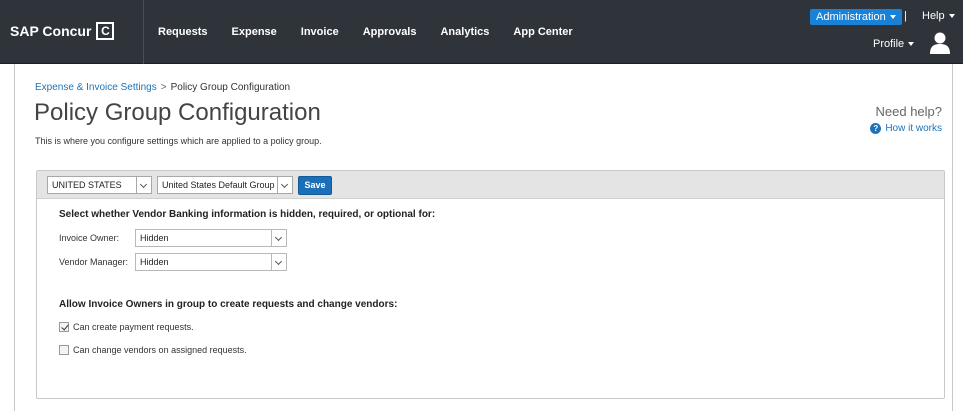  What do you see at coordinates (876, 128) in the screenshot?
I see `question-icon: ?` at bounding box center [876, 128].